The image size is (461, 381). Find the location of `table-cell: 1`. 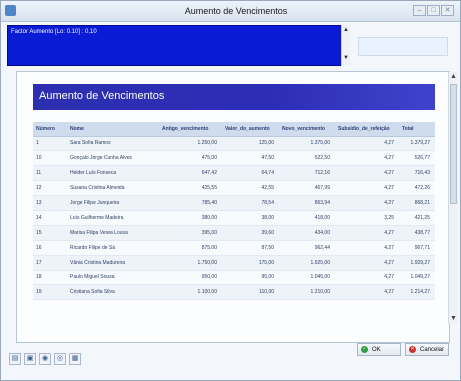

table-cell: 1 is located at coordinates (50, 144).